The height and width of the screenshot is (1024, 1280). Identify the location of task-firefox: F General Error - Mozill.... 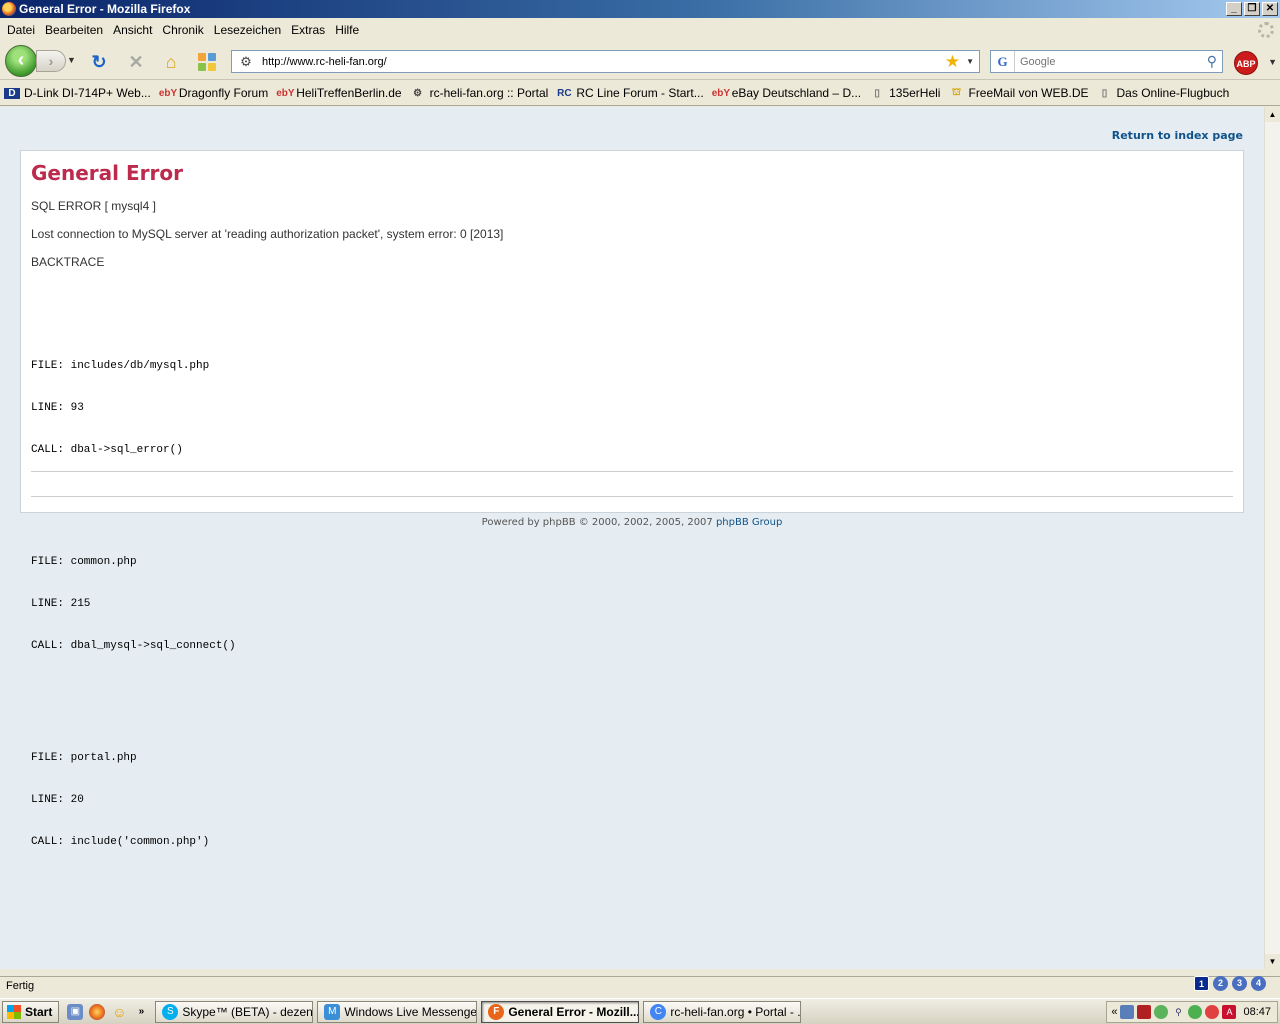
(560, 1011).